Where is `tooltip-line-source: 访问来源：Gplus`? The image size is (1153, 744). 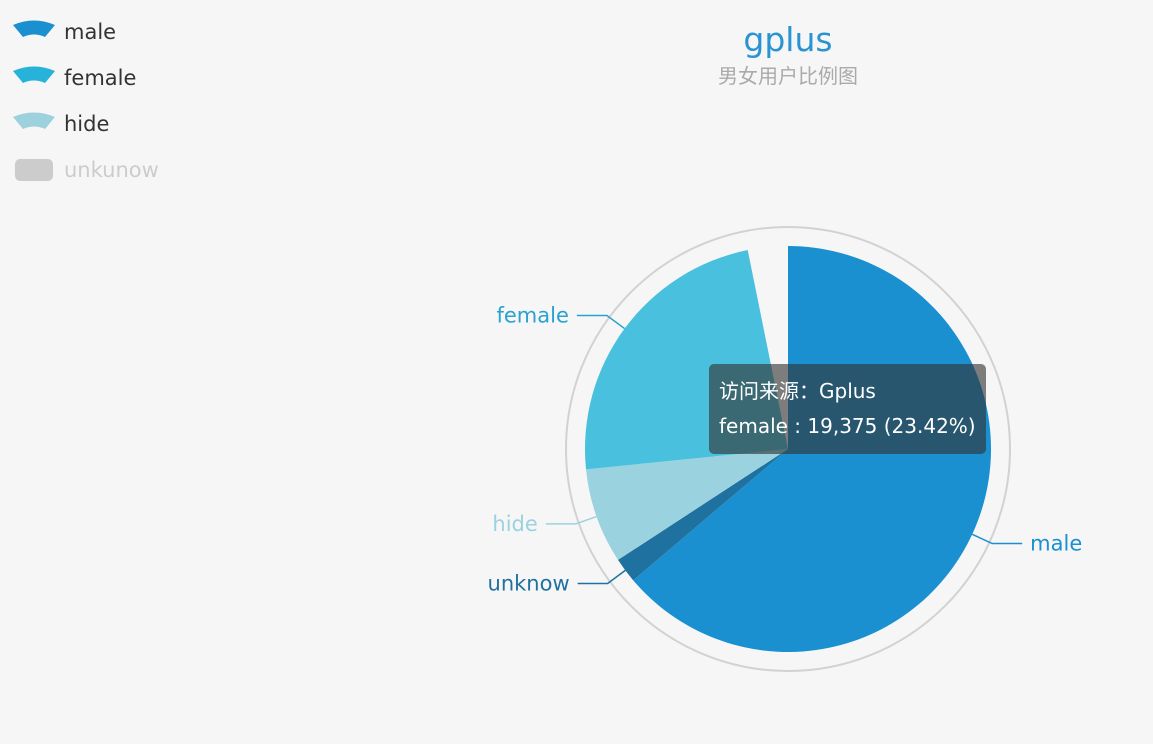 tooltip-line-source: 访问来源：Gplus is located at coordinates (797, 391).